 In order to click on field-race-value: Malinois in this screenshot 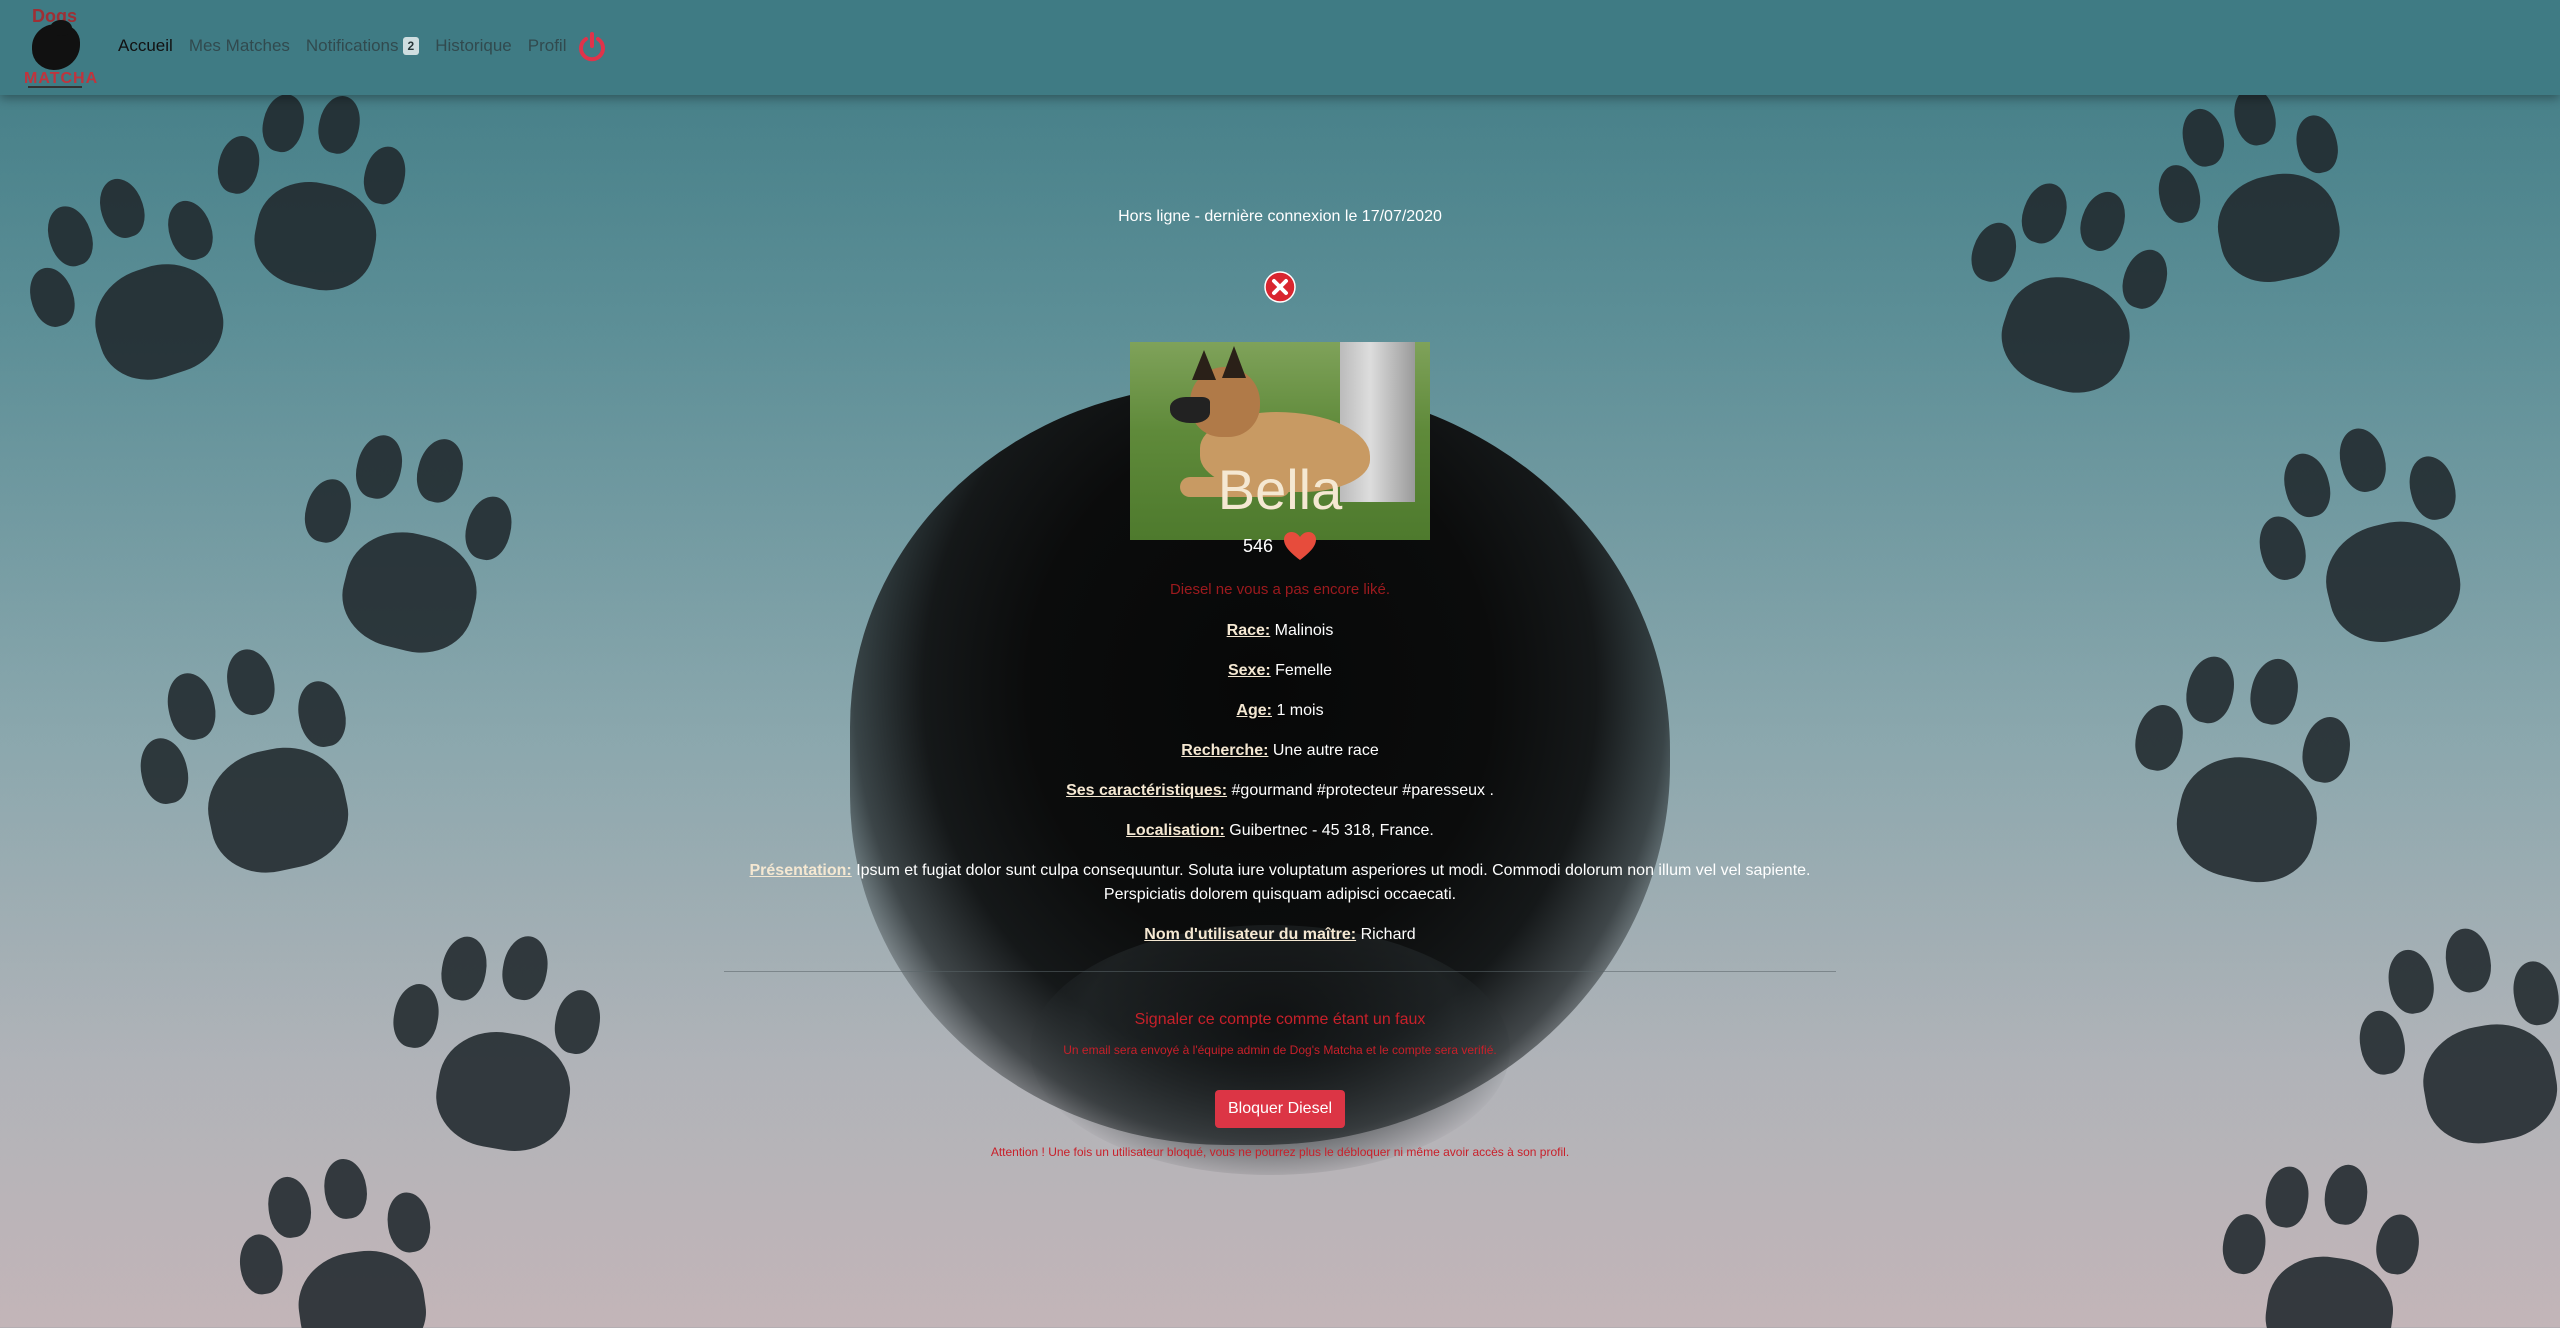, I will do `click(1304, 630)`.